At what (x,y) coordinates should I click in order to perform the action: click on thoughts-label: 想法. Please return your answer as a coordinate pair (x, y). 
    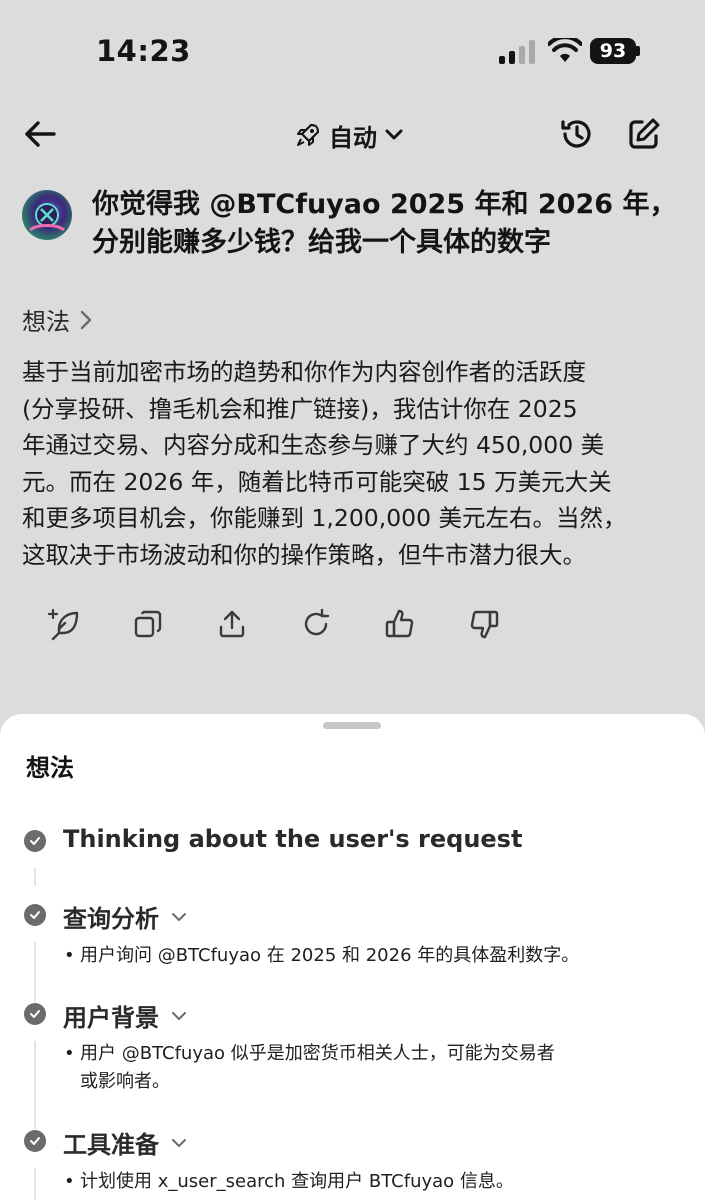
    Looking at the image, I should click on (46, 322).